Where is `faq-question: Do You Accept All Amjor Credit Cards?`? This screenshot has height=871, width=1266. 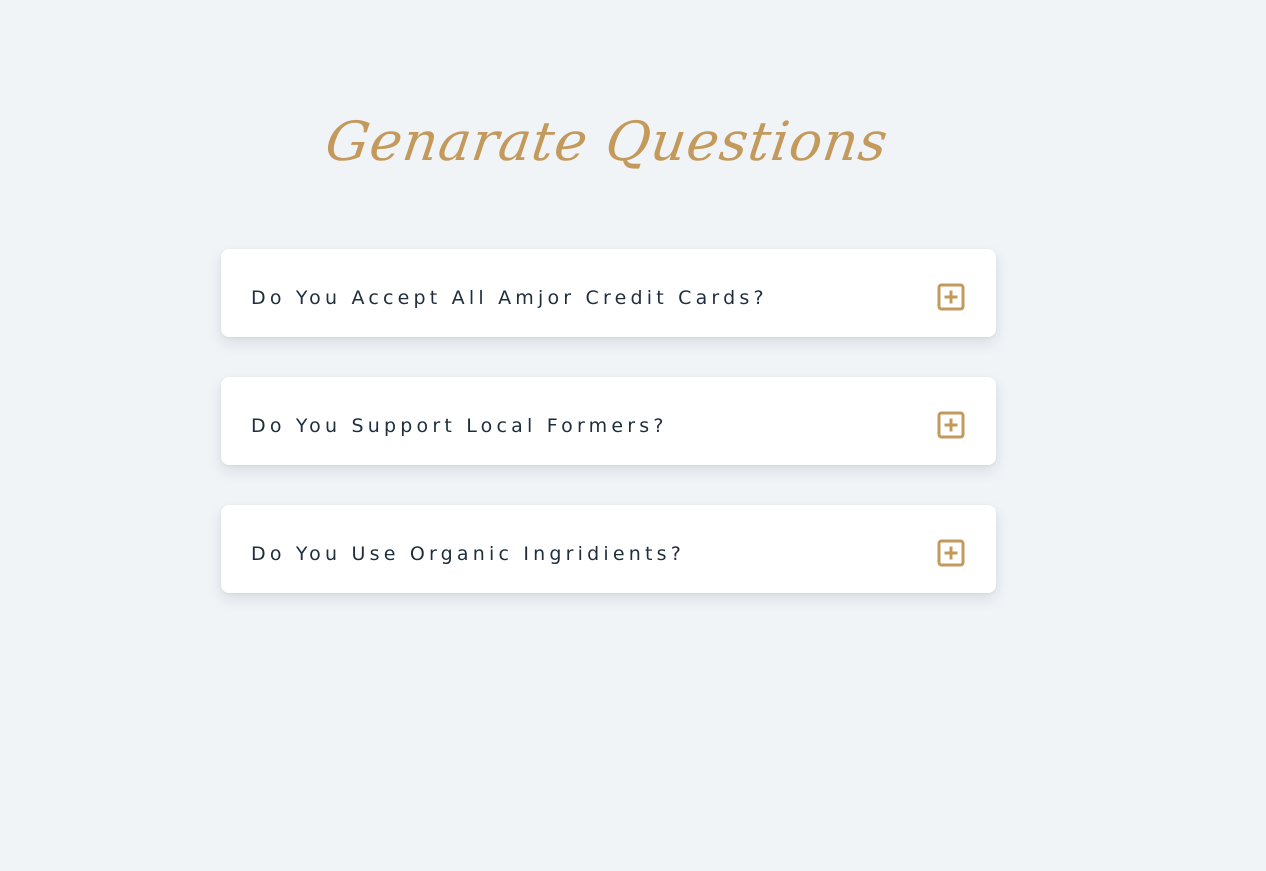 faq-question: Do You Accept All Amjor Credit Cards? is located at coordinates (509, 298).